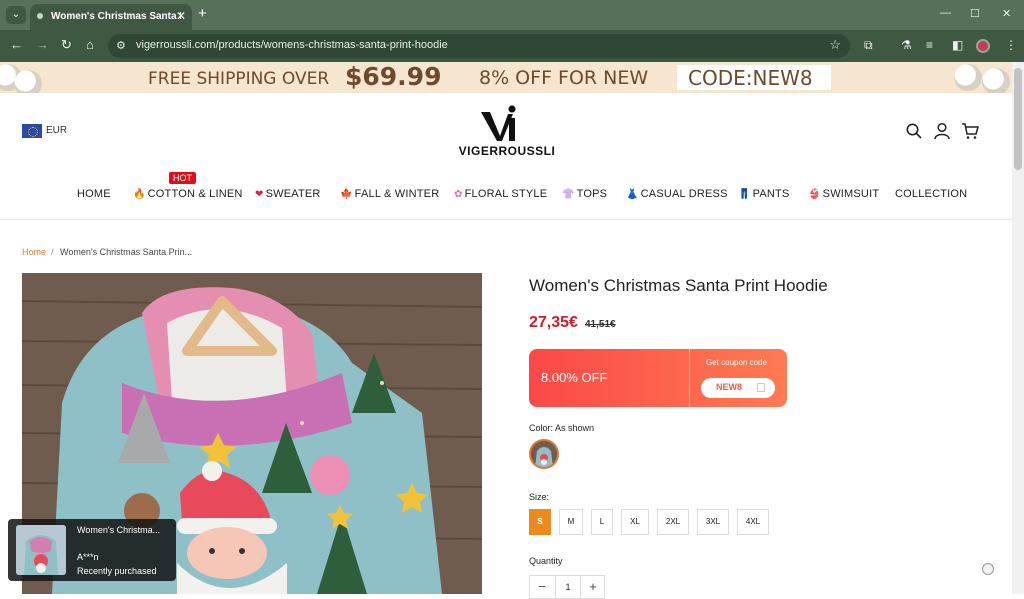 This screenshot has width=1024, height=599. What do you see at coordinates (574, 377) in the screenshot?
I see `coupon-discount: 8.00% OFF` at bounding box center [574, 377].